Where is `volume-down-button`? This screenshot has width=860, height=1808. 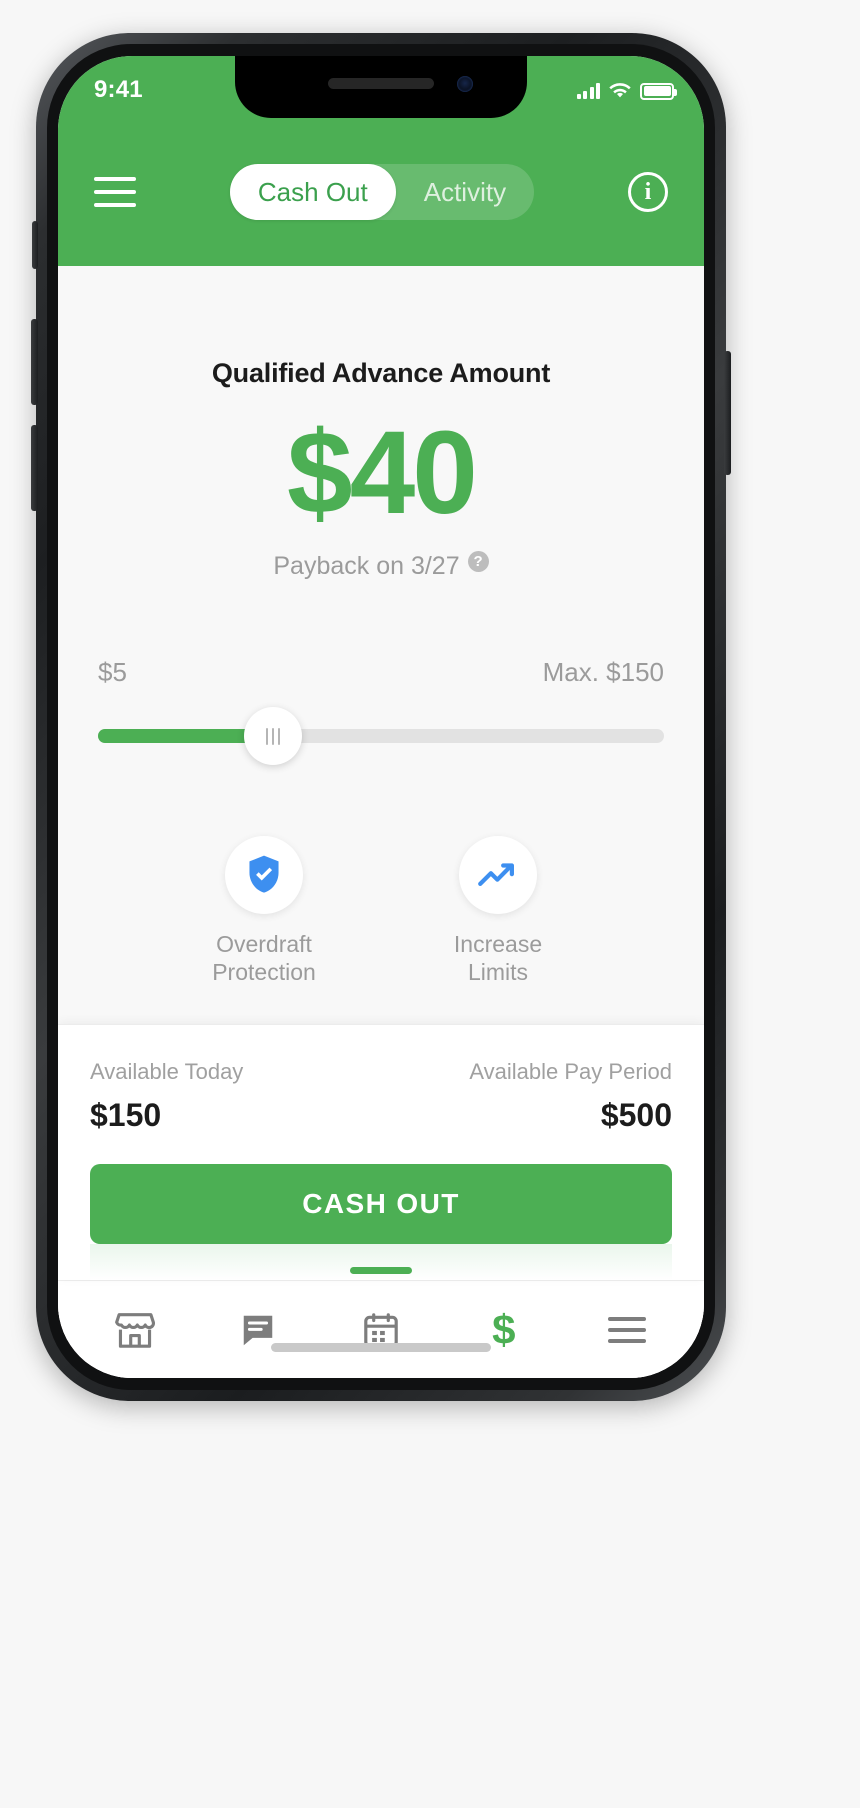 volume-down-button is located at coordinates (34, 468).